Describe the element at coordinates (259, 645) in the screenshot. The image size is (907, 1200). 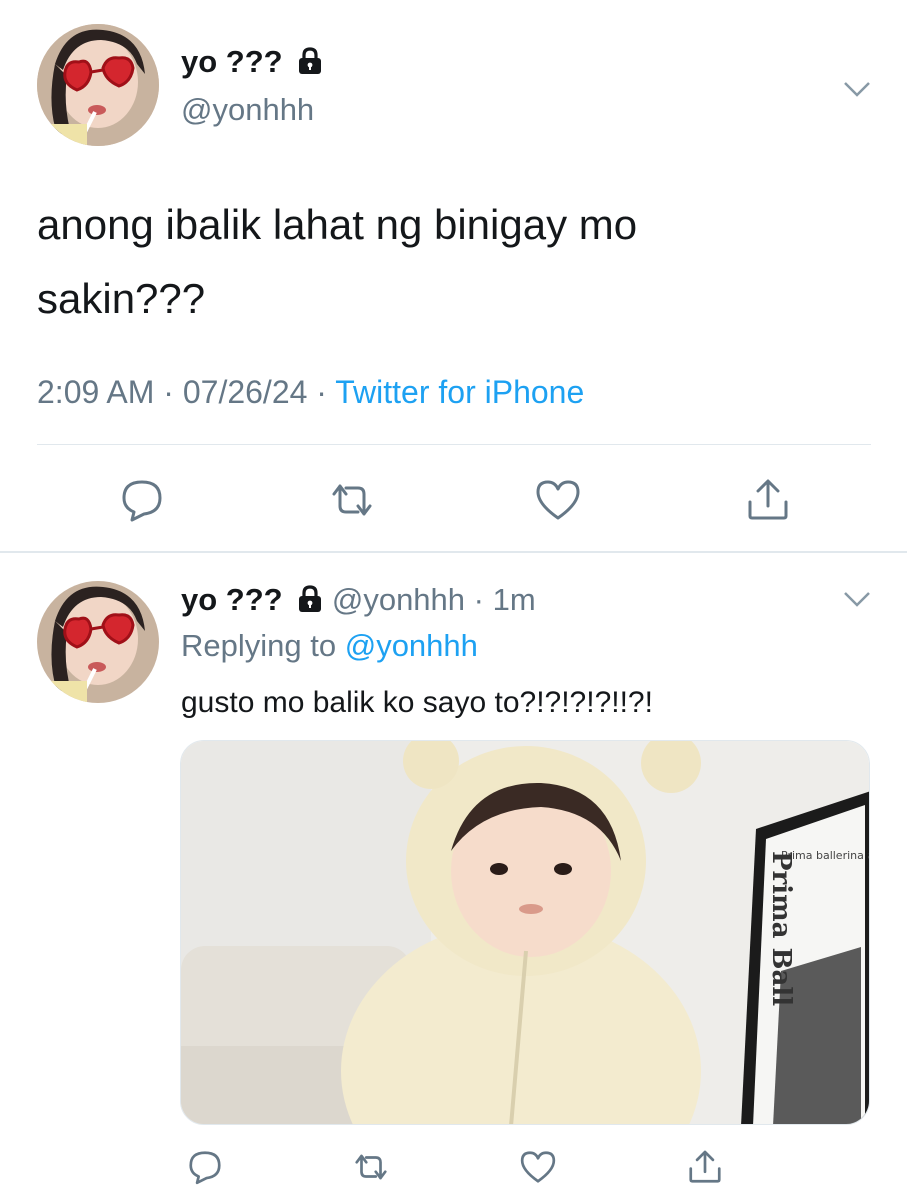
I see `replying-prefix: Replying to` at that location.